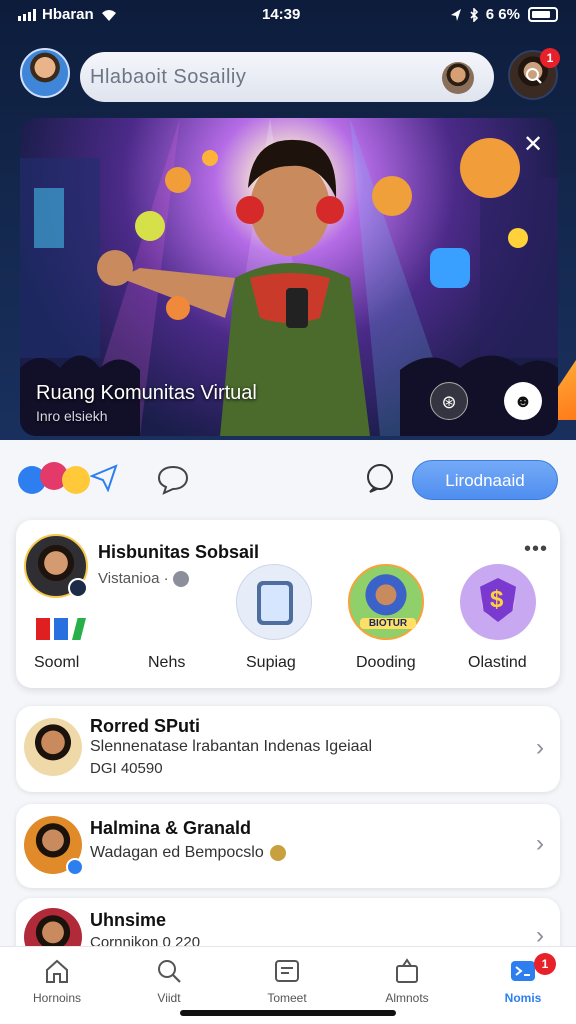 Image resolution: width=576 pixels, height=1024 pixels. Describe the element at coordinates (278, 852) in the screenshot. I see `emoji-icon` at that location.